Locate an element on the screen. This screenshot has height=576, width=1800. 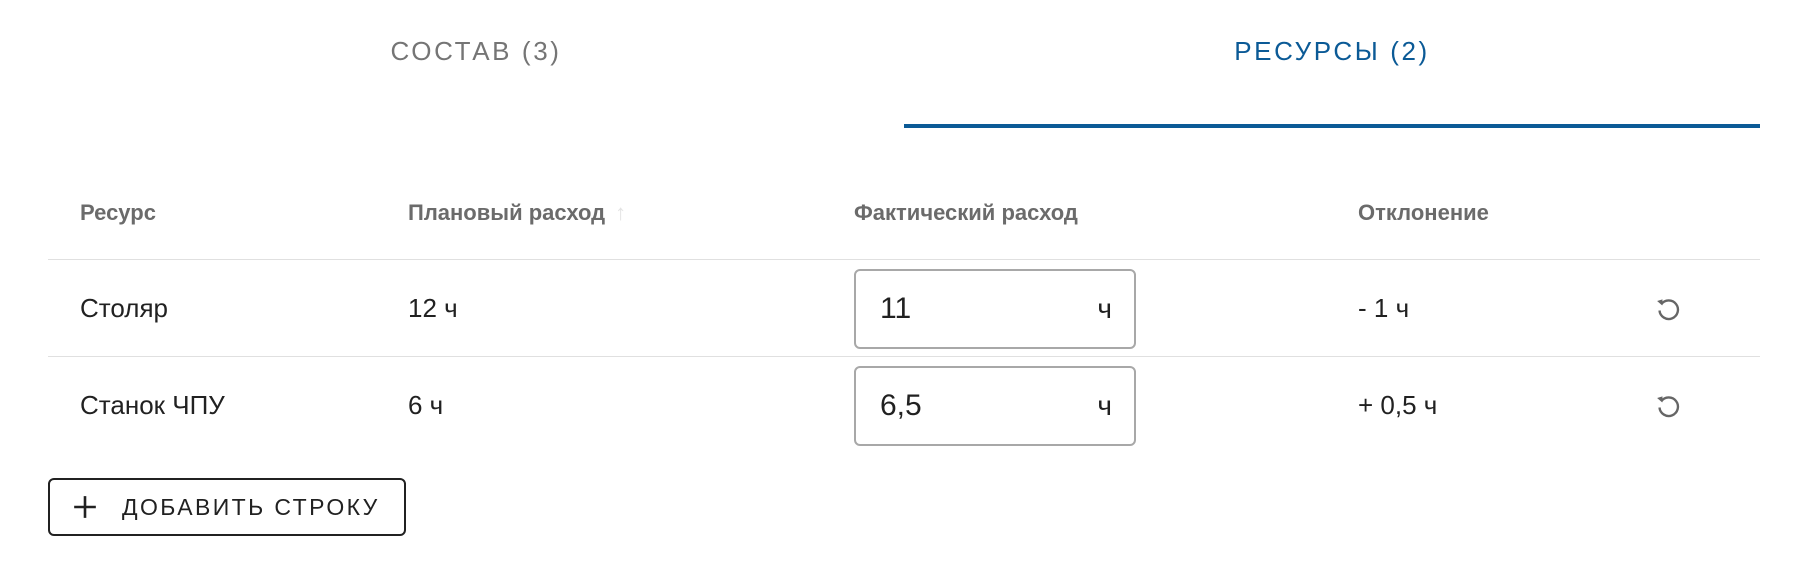
column-header-actual: Фактический расход is located at coordinates (966, 213).